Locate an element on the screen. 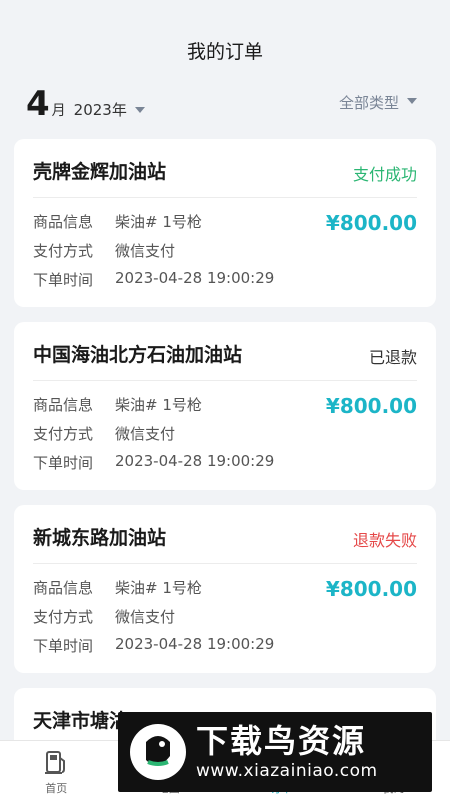 The width and height of the screenshot is (450, 800). watermark-url: www.xiazainiao.com is located at coordinates (287, 771).